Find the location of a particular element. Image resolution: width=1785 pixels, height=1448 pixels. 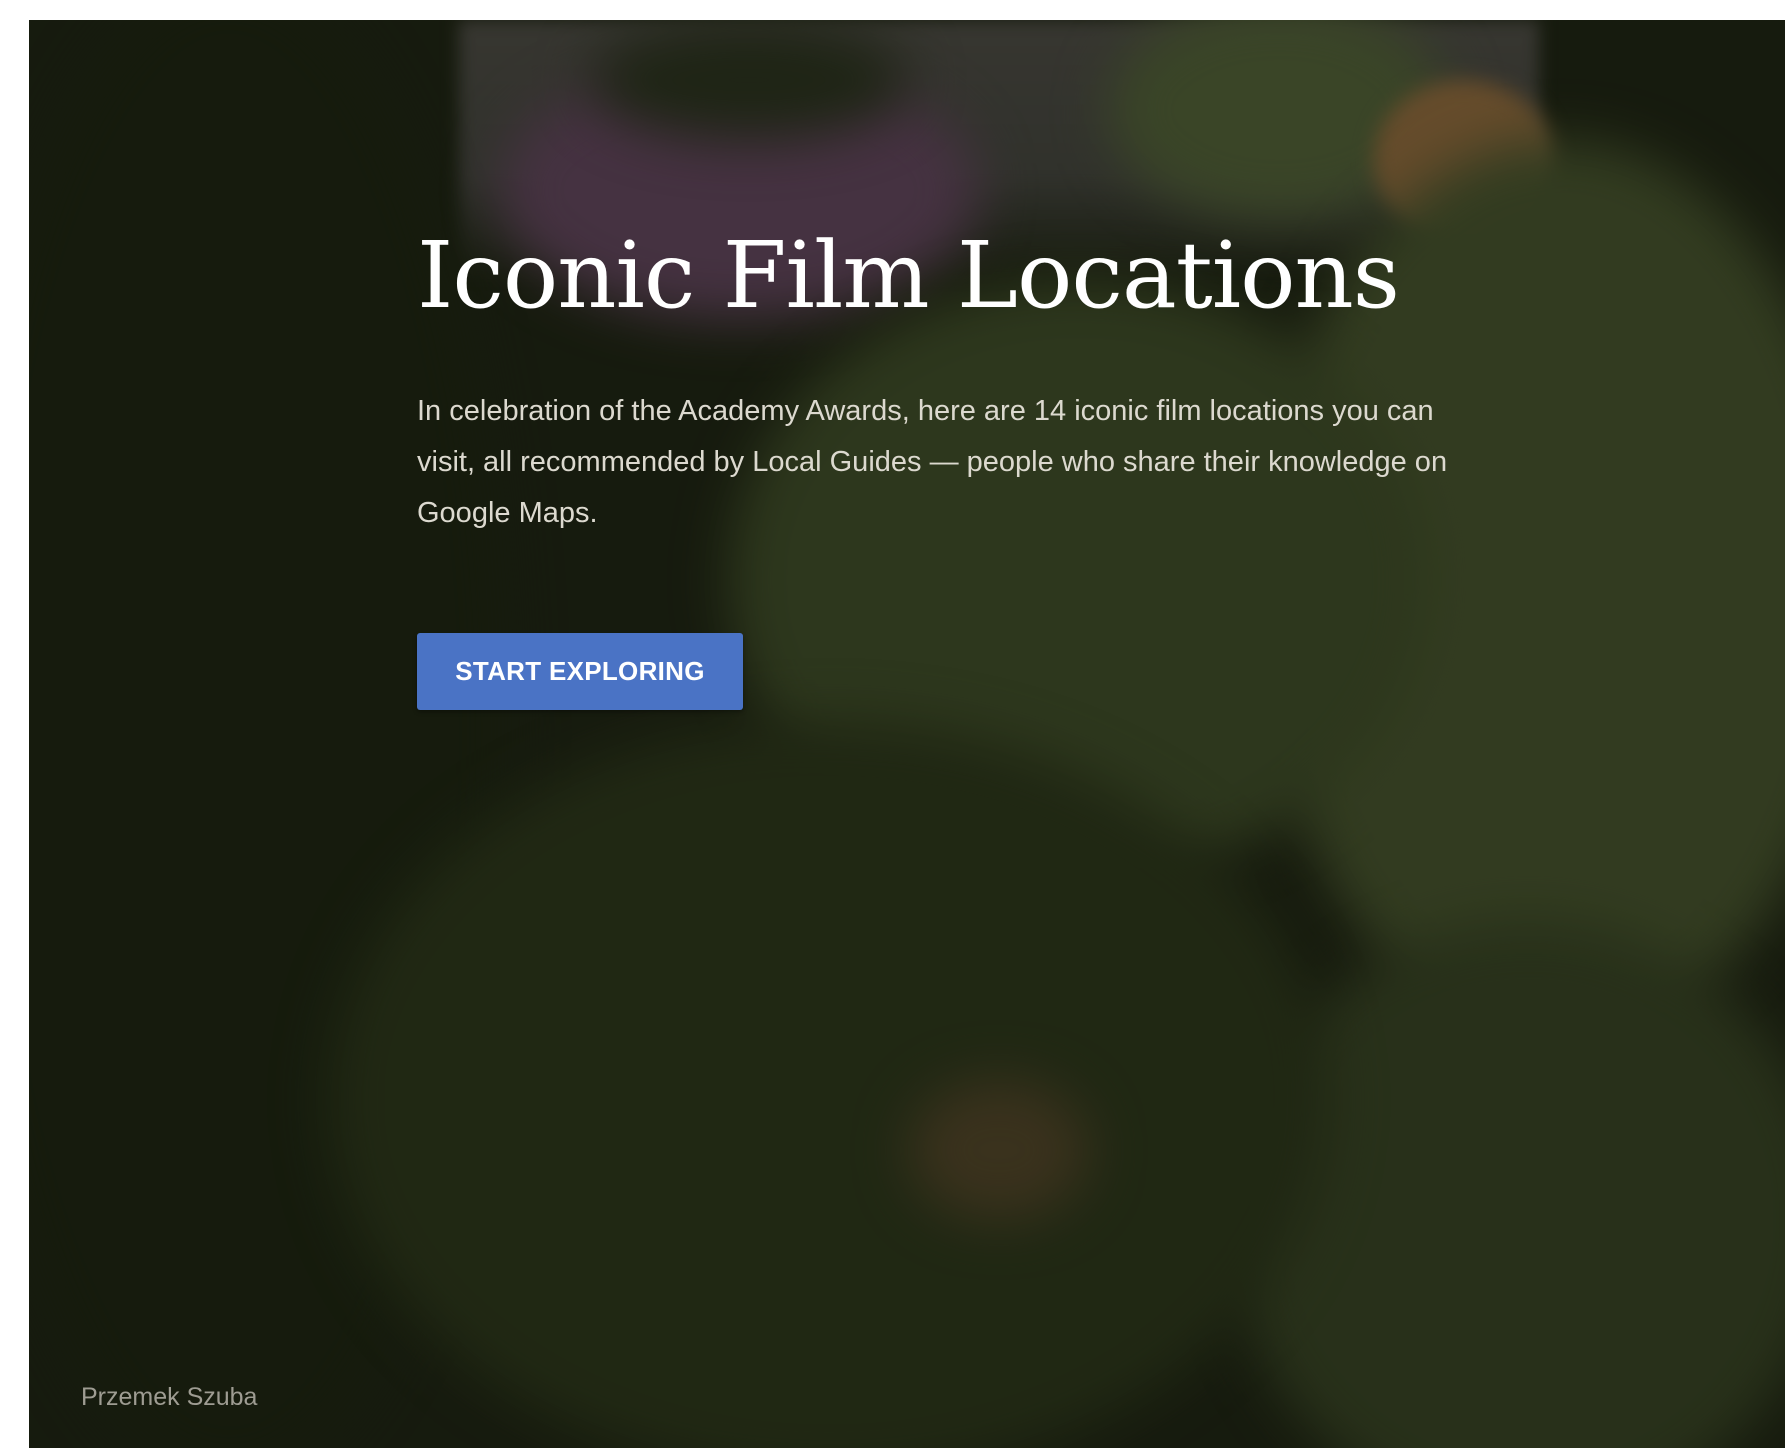

photo-credit: Przemek Szuba is located at coordinates (169, 1397).